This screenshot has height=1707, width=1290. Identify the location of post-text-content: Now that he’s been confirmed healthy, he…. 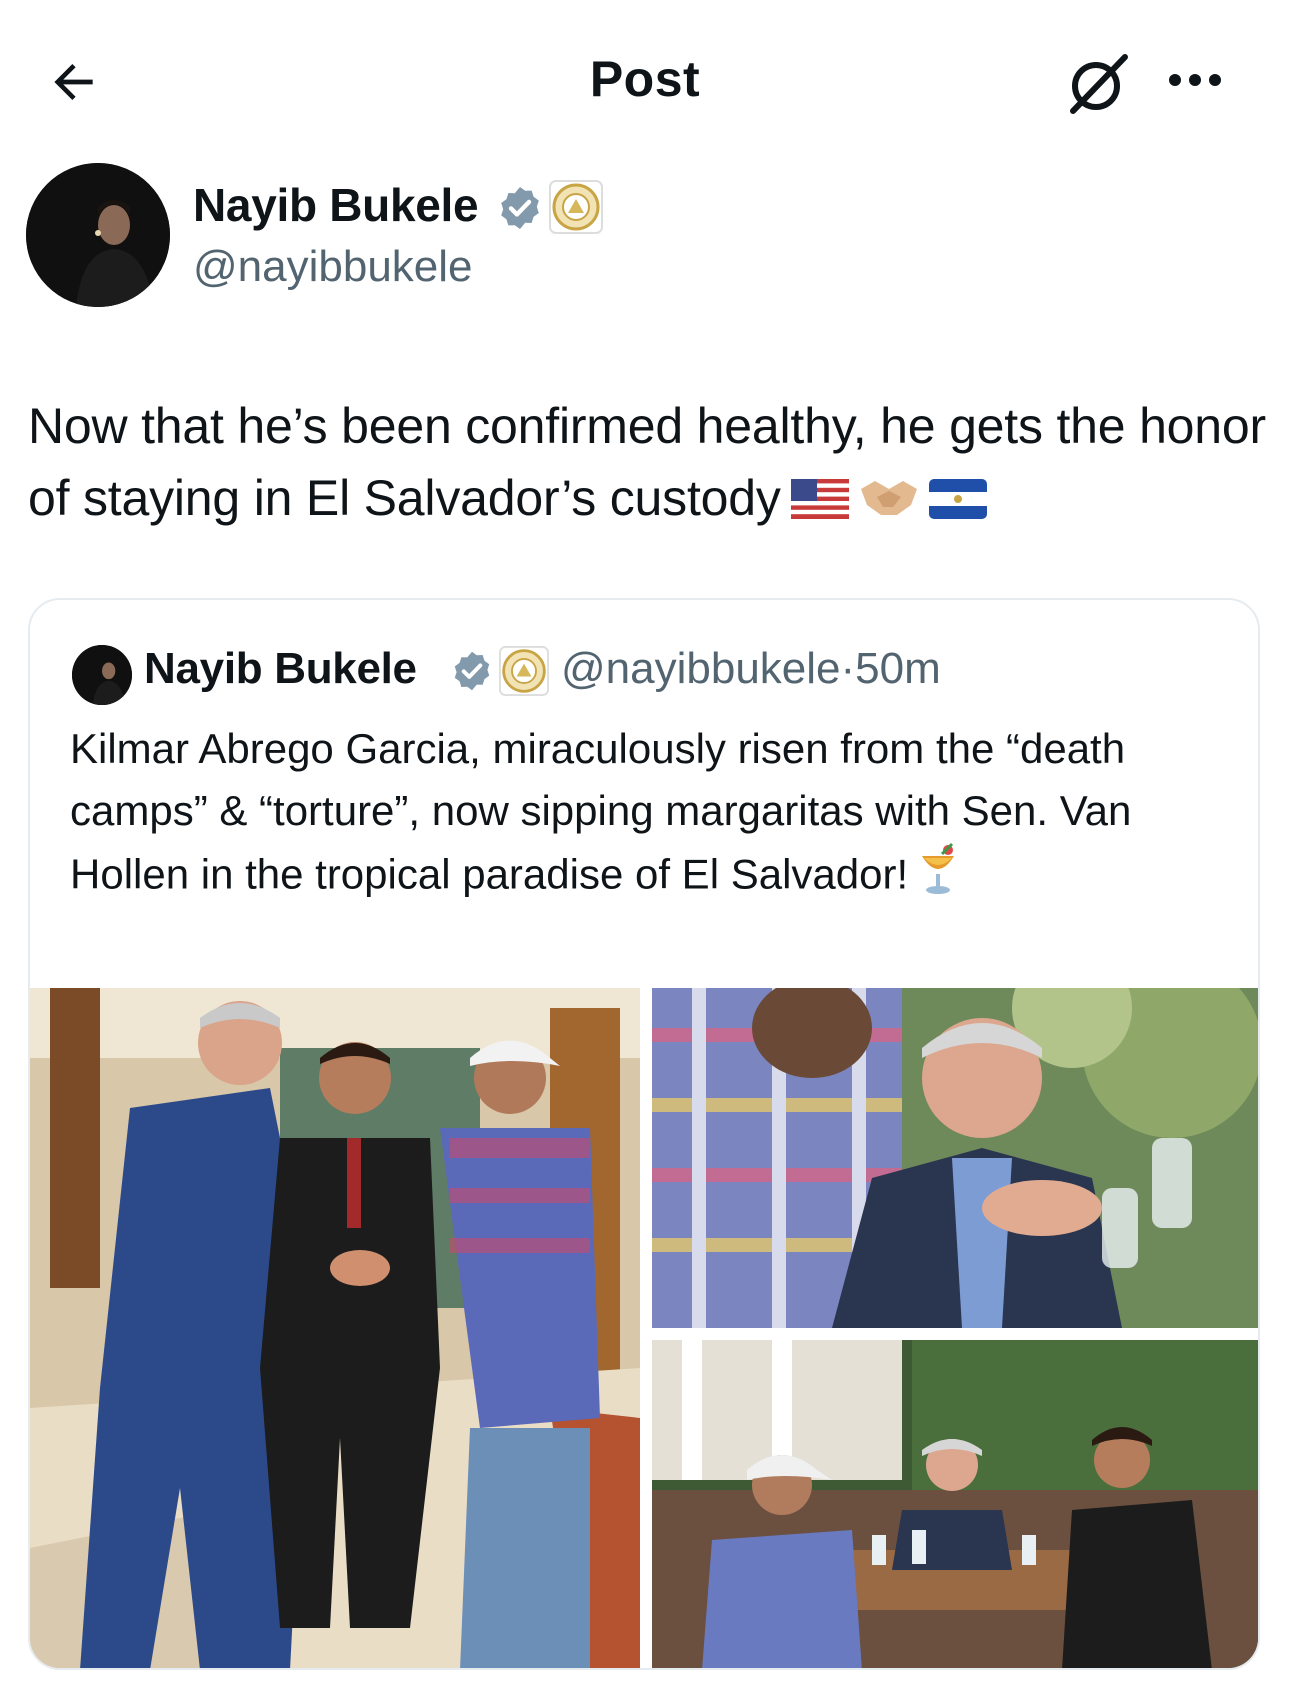
(647, 462).